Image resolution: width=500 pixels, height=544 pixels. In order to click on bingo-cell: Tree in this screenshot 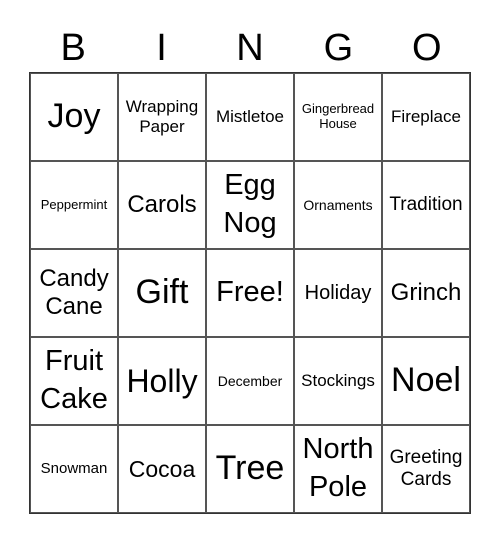, I will do `click(250, 469)`.